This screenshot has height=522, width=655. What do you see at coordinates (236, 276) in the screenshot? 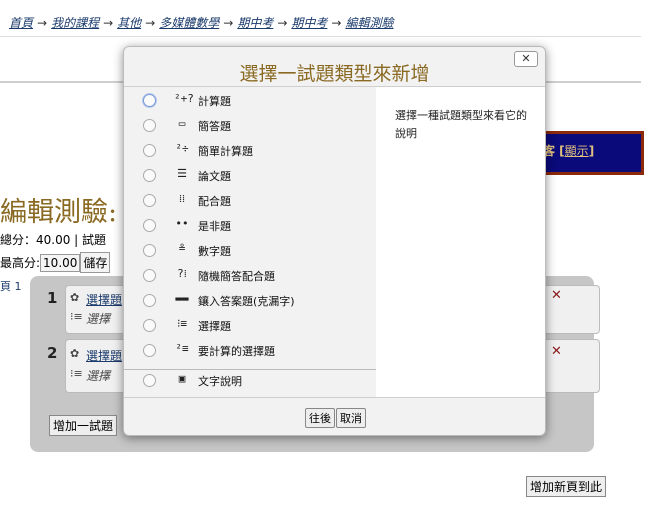
I see `type-label: 隨機簡答配合題` at bounding box center [236, 276].